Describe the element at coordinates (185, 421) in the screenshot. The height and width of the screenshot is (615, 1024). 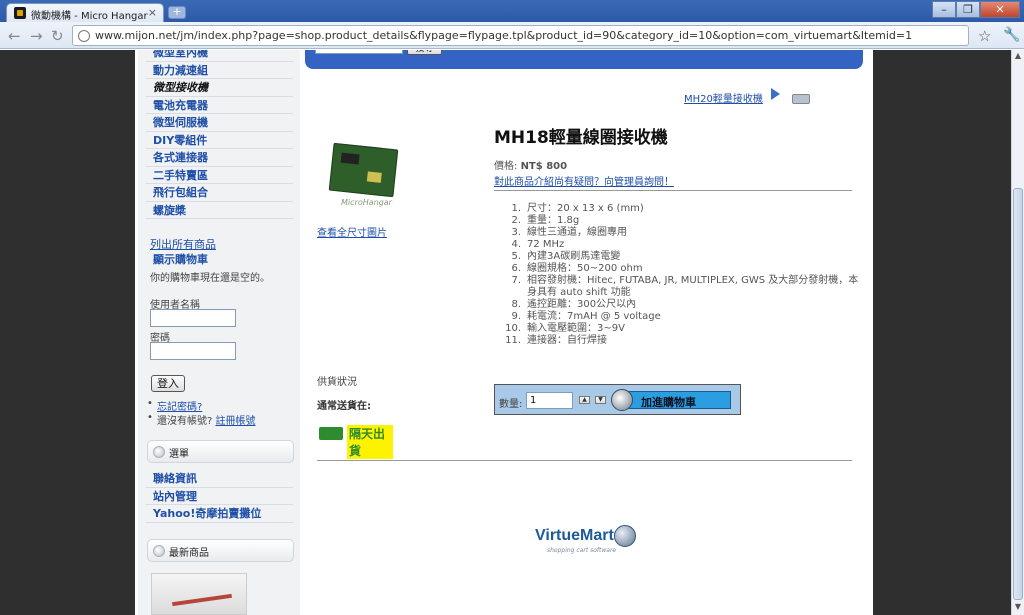
I see `no-account-text: 還沒有帳號?` at that location.